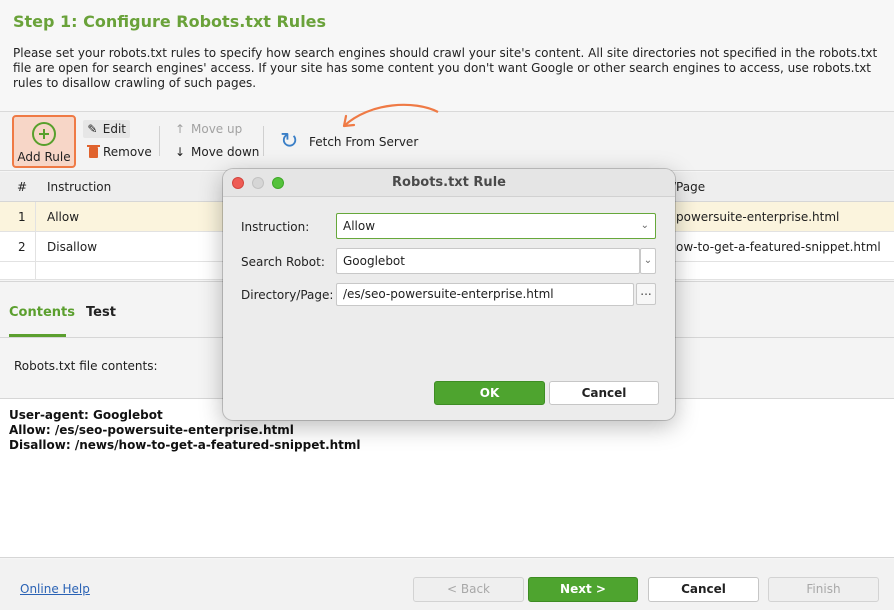 The height and width of the screenshot is (610, 894). What do you see at coordinates (374, 261) in the screenshot?
I see `search-robot-value: Googlebot` at bounding box center [374, 261].